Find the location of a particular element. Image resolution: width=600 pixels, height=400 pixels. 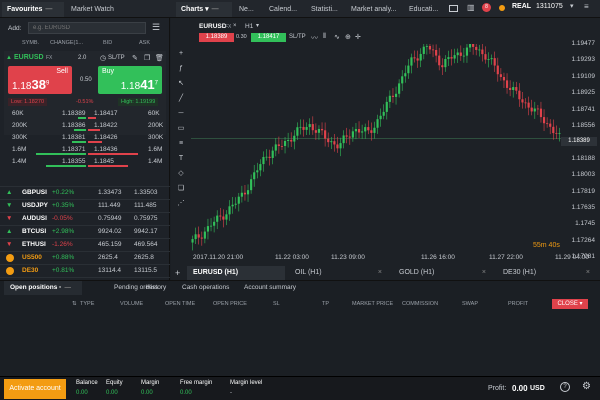

instrument-row: ▼ AUDUSI -0.05% 0.75949 0.75975 is located at coordinates (85, 218).